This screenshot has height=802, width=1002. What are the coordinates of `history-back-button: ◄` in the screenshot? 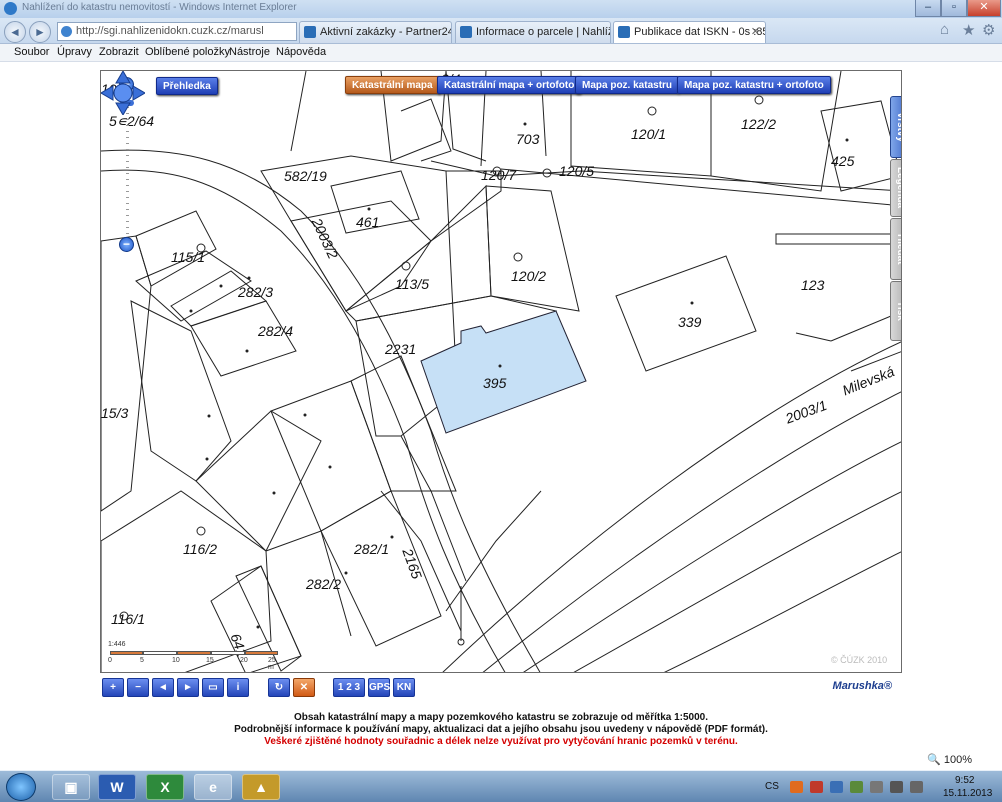 It's located at (163, 687).